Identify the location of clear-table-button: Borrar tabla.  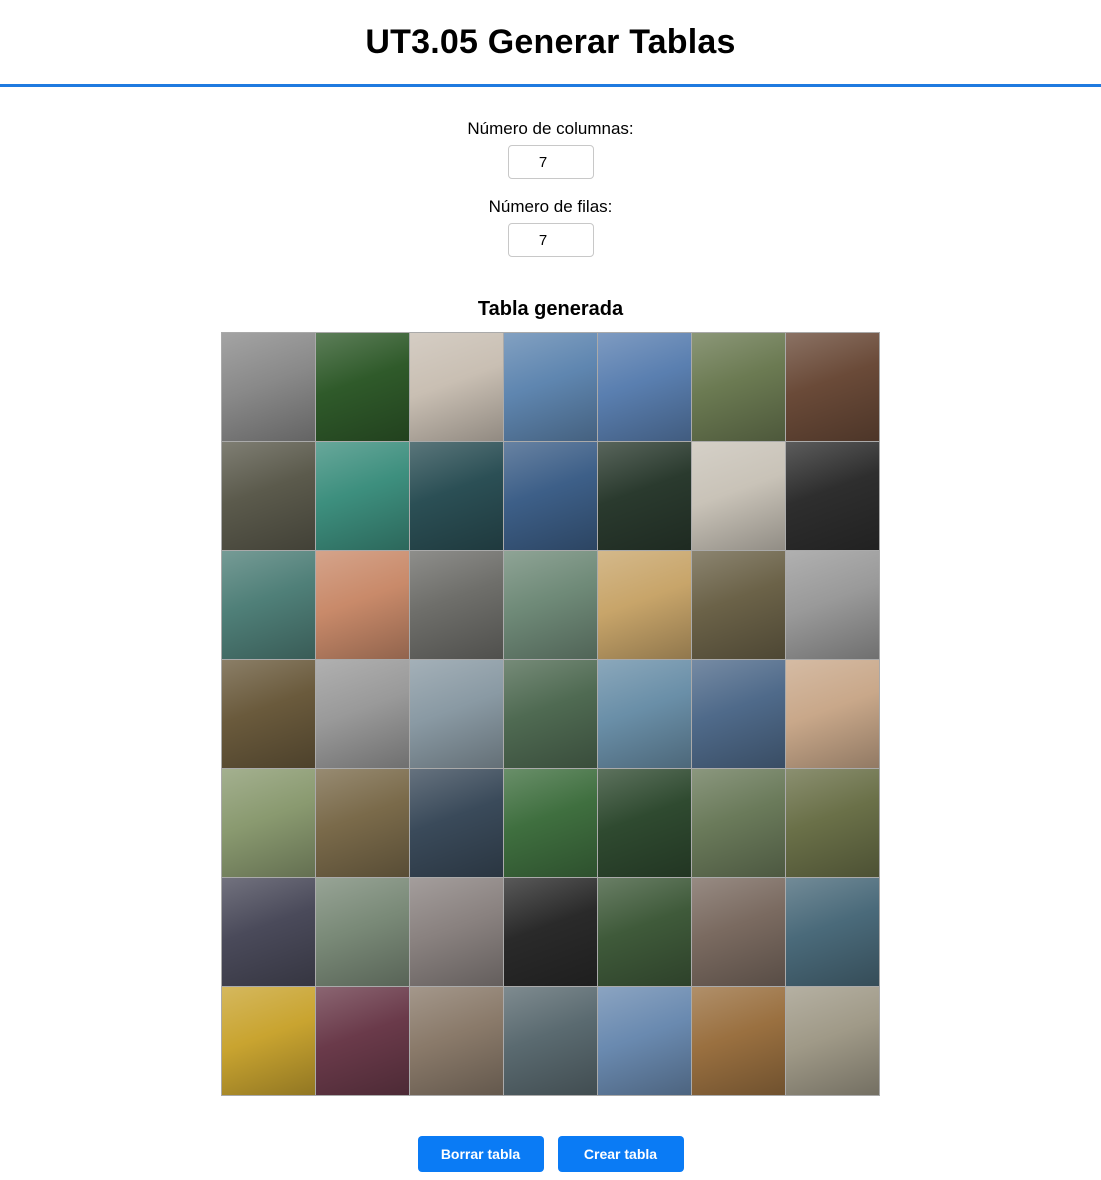
(480, 1154).